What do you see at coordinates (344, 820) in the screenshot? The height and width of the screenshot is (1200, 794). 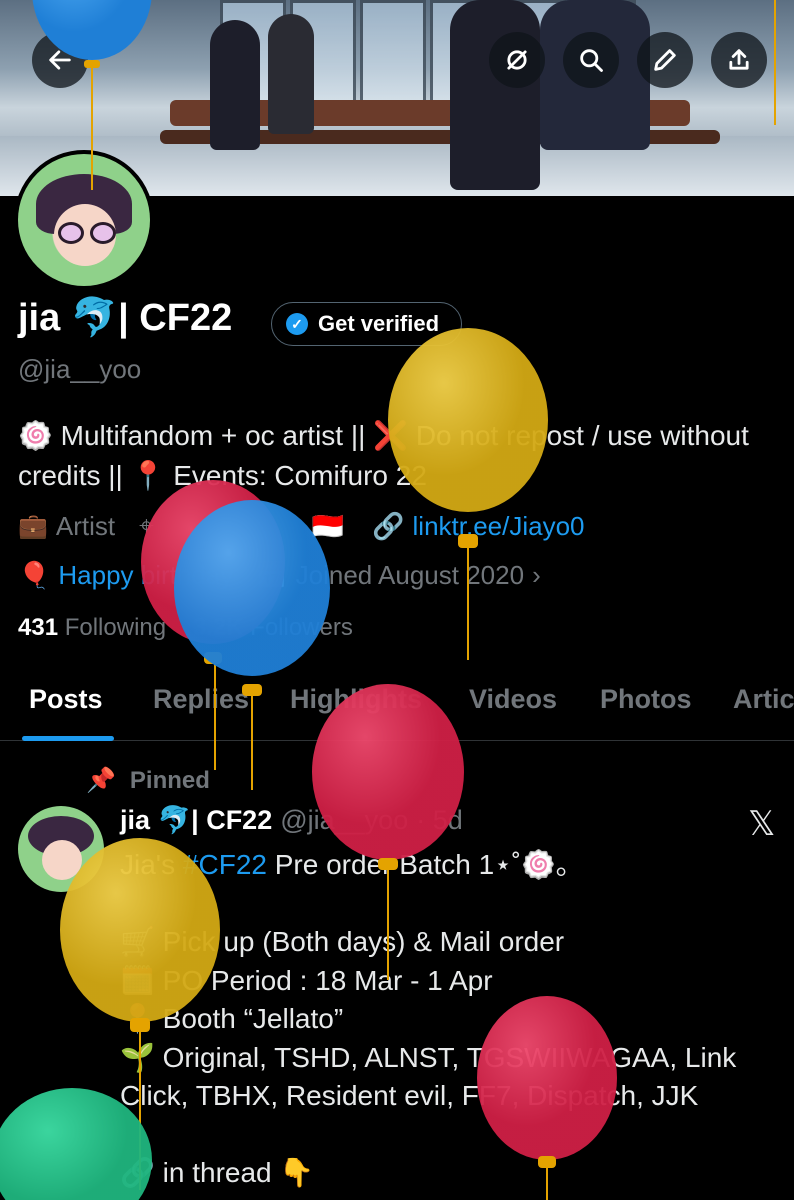 I see `post-author-handle: @jia__yoo` at bounding box center [344, 820].